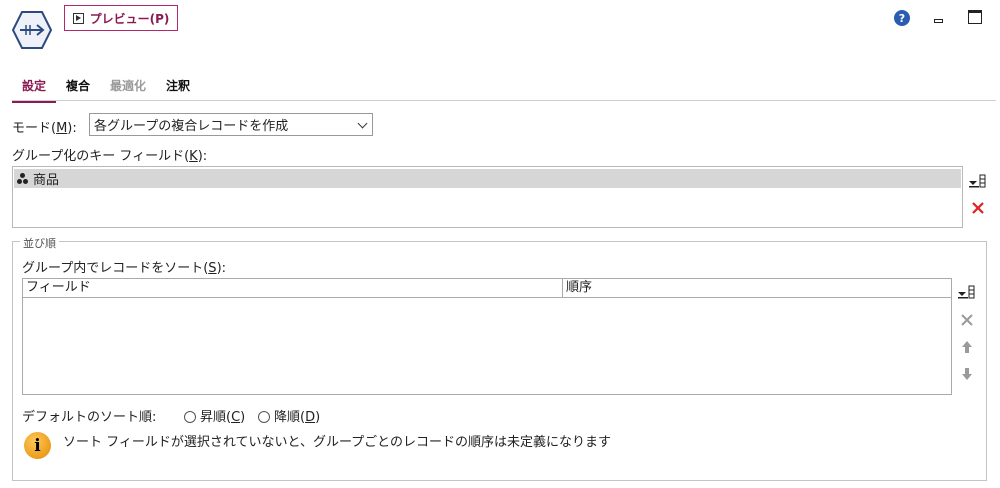  Describe the element at coordinates (939, 19) in the screenshot. I see `minimize-icon` at that location.